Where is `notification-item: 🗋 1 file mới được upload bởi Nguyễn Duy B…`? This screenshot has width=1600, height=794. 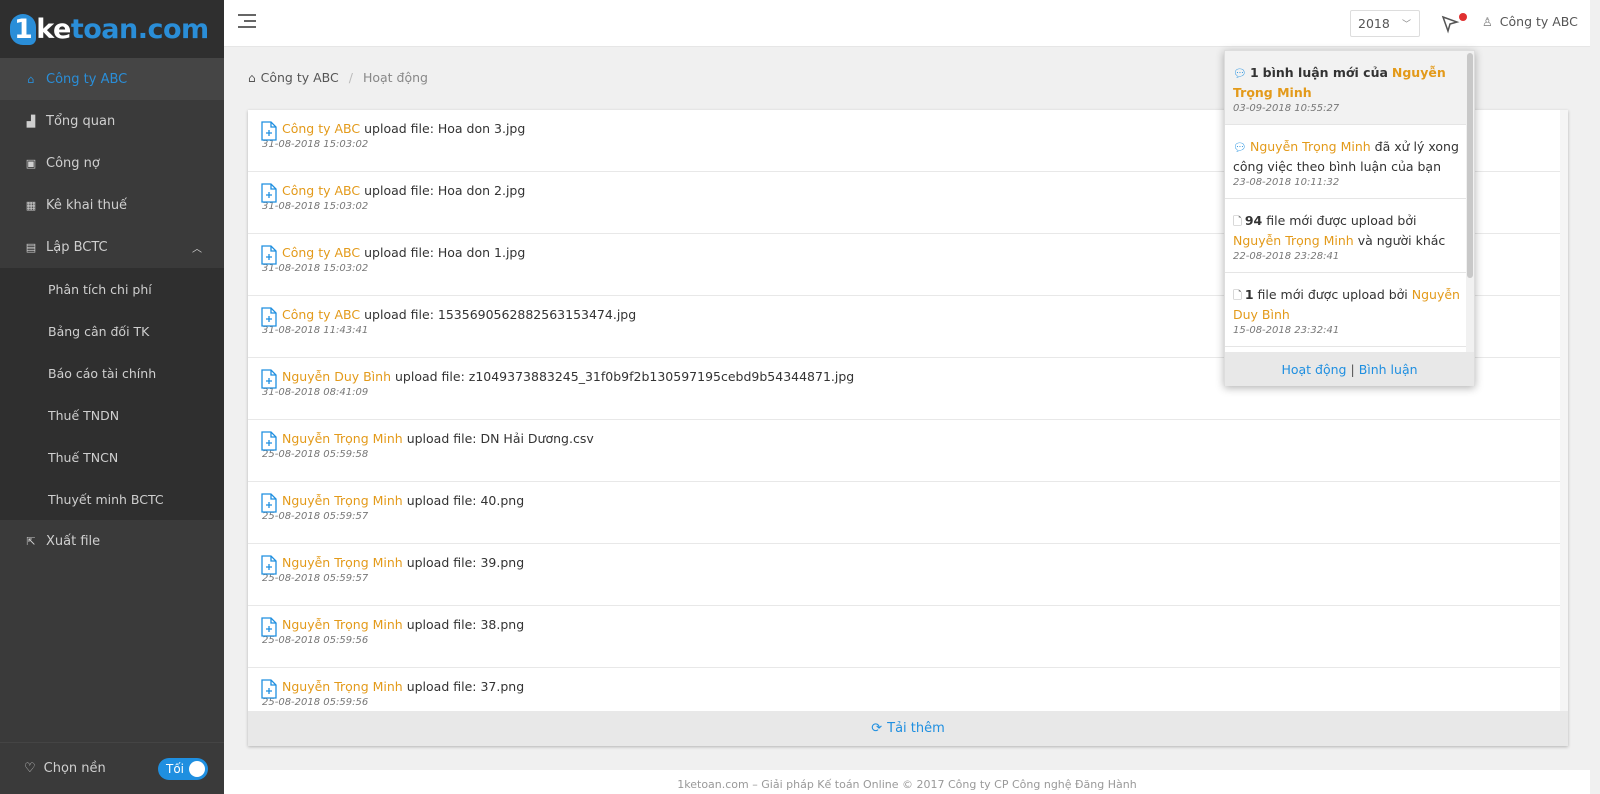
notification-item: 🗋 1 file mới được upload bởi Nguyễn Duy B… is located at coordinates (1349, 310).